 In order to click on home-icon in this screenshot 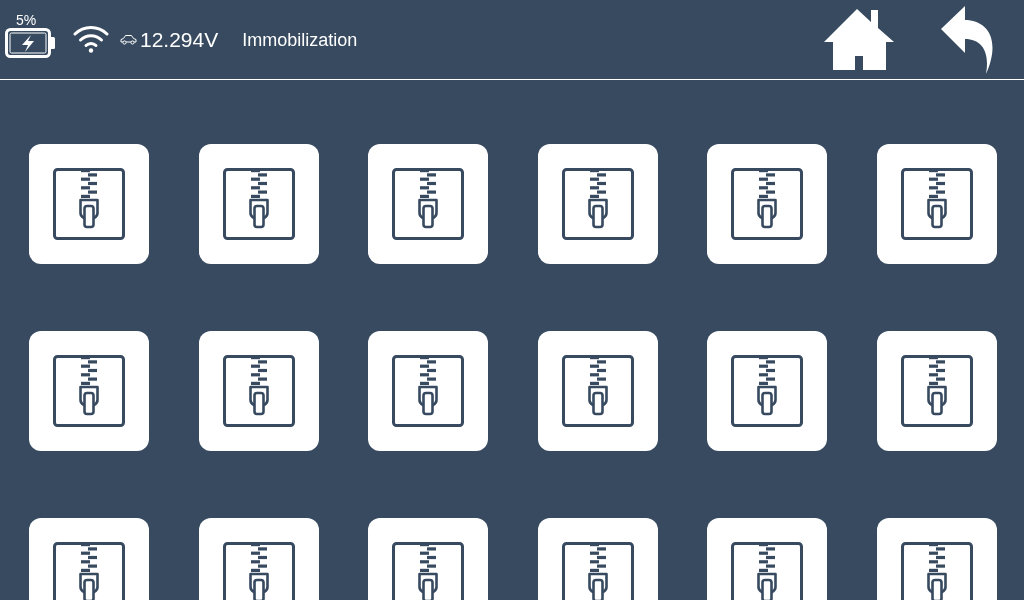, I will do `click(859, 39)`.